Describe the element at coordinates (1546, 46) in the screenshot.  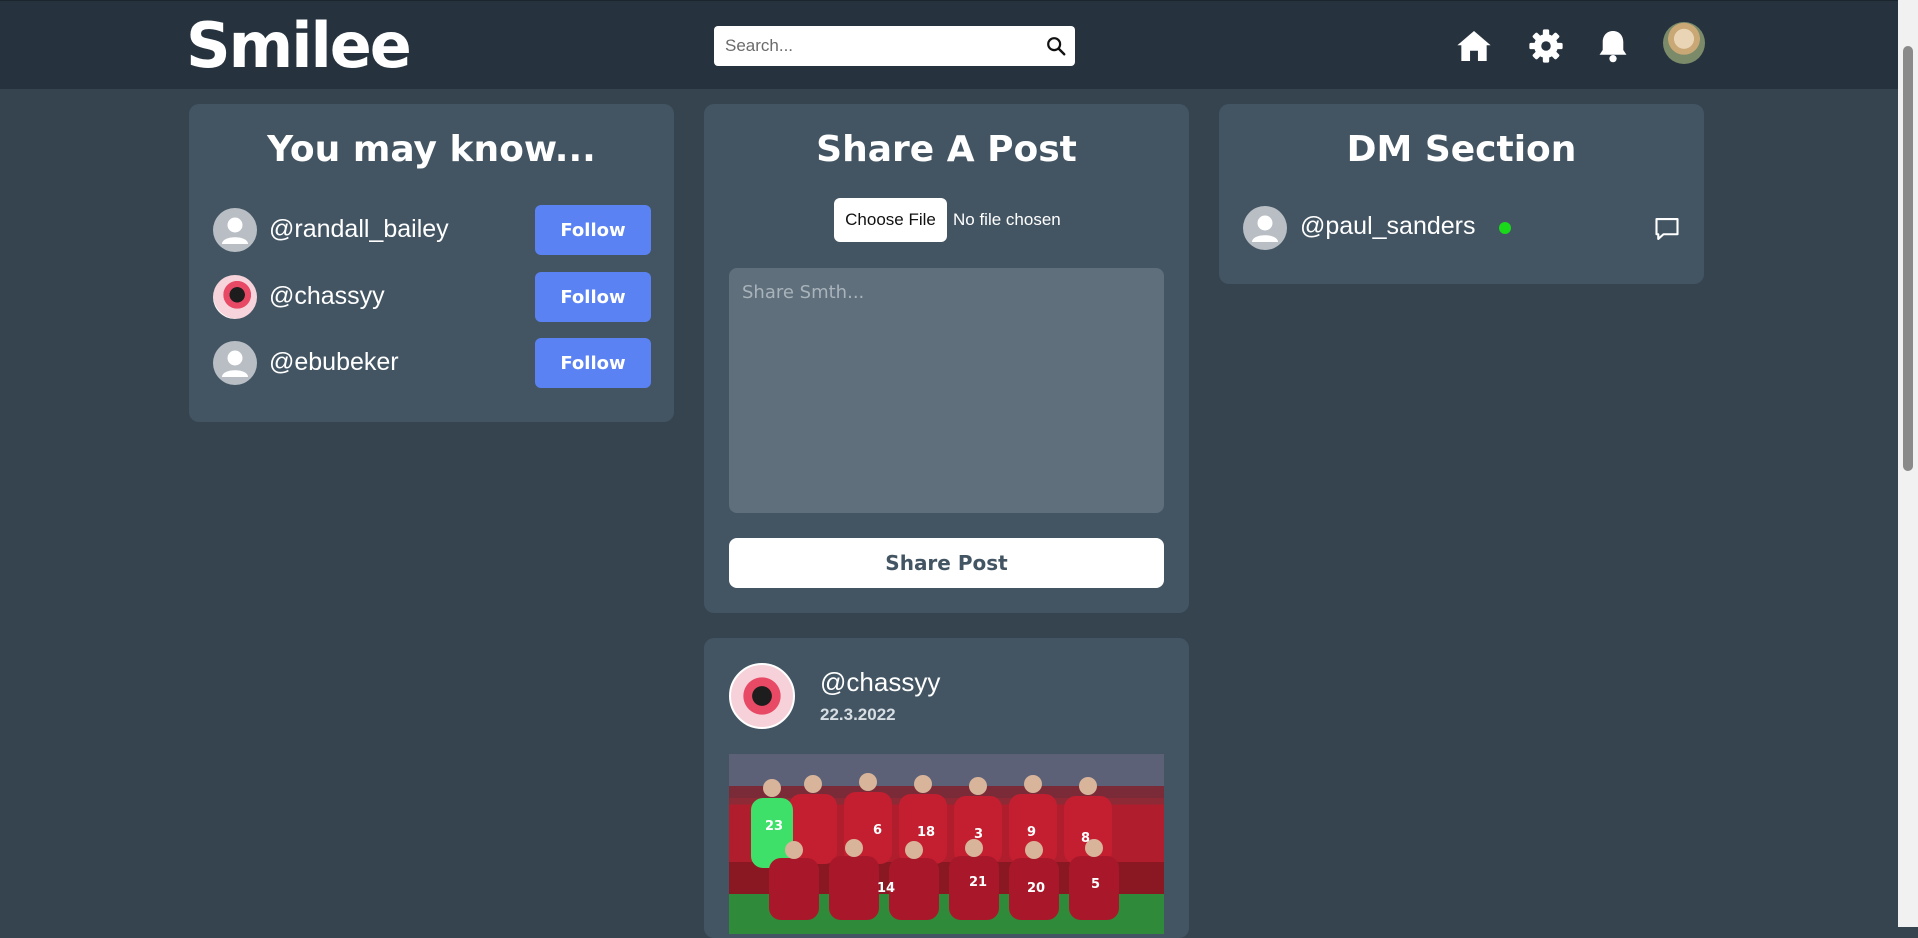
I see `gear-icon` at that location.